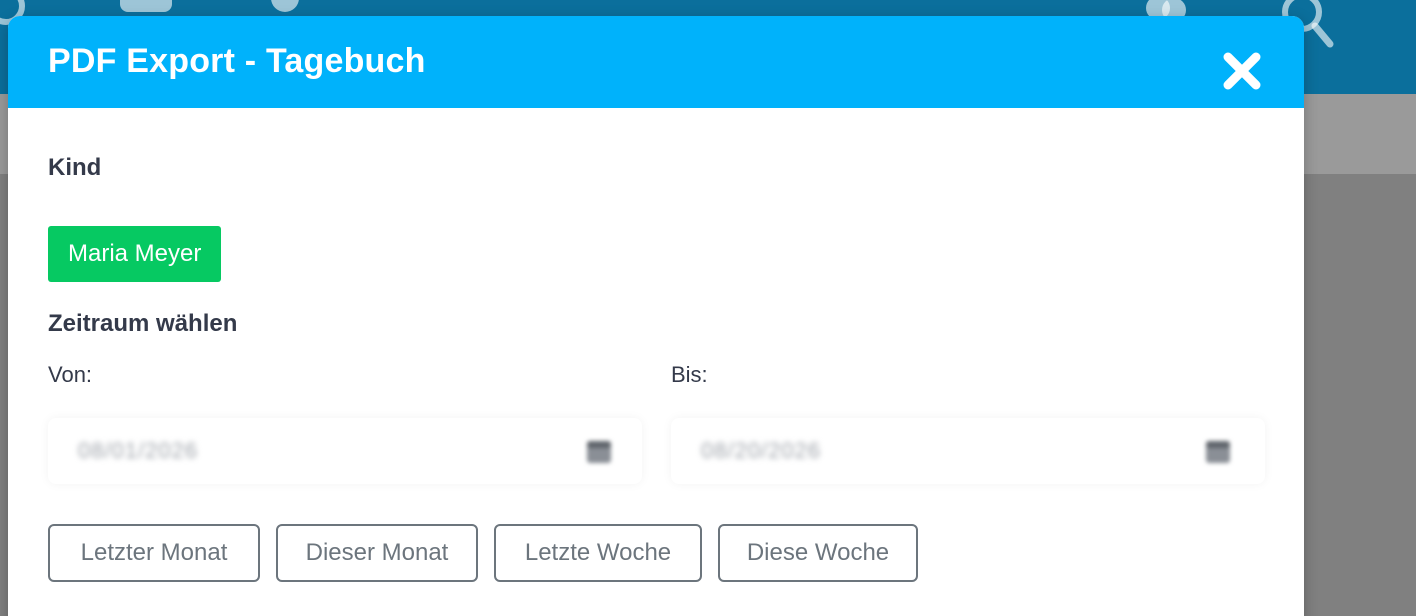 Image resolution: width=1416 pixels, height=616 pixels. Describe the element at coordinates (135, 254) in the screenshot. I see `child-chip-selected: Maria Meyer` at that location.